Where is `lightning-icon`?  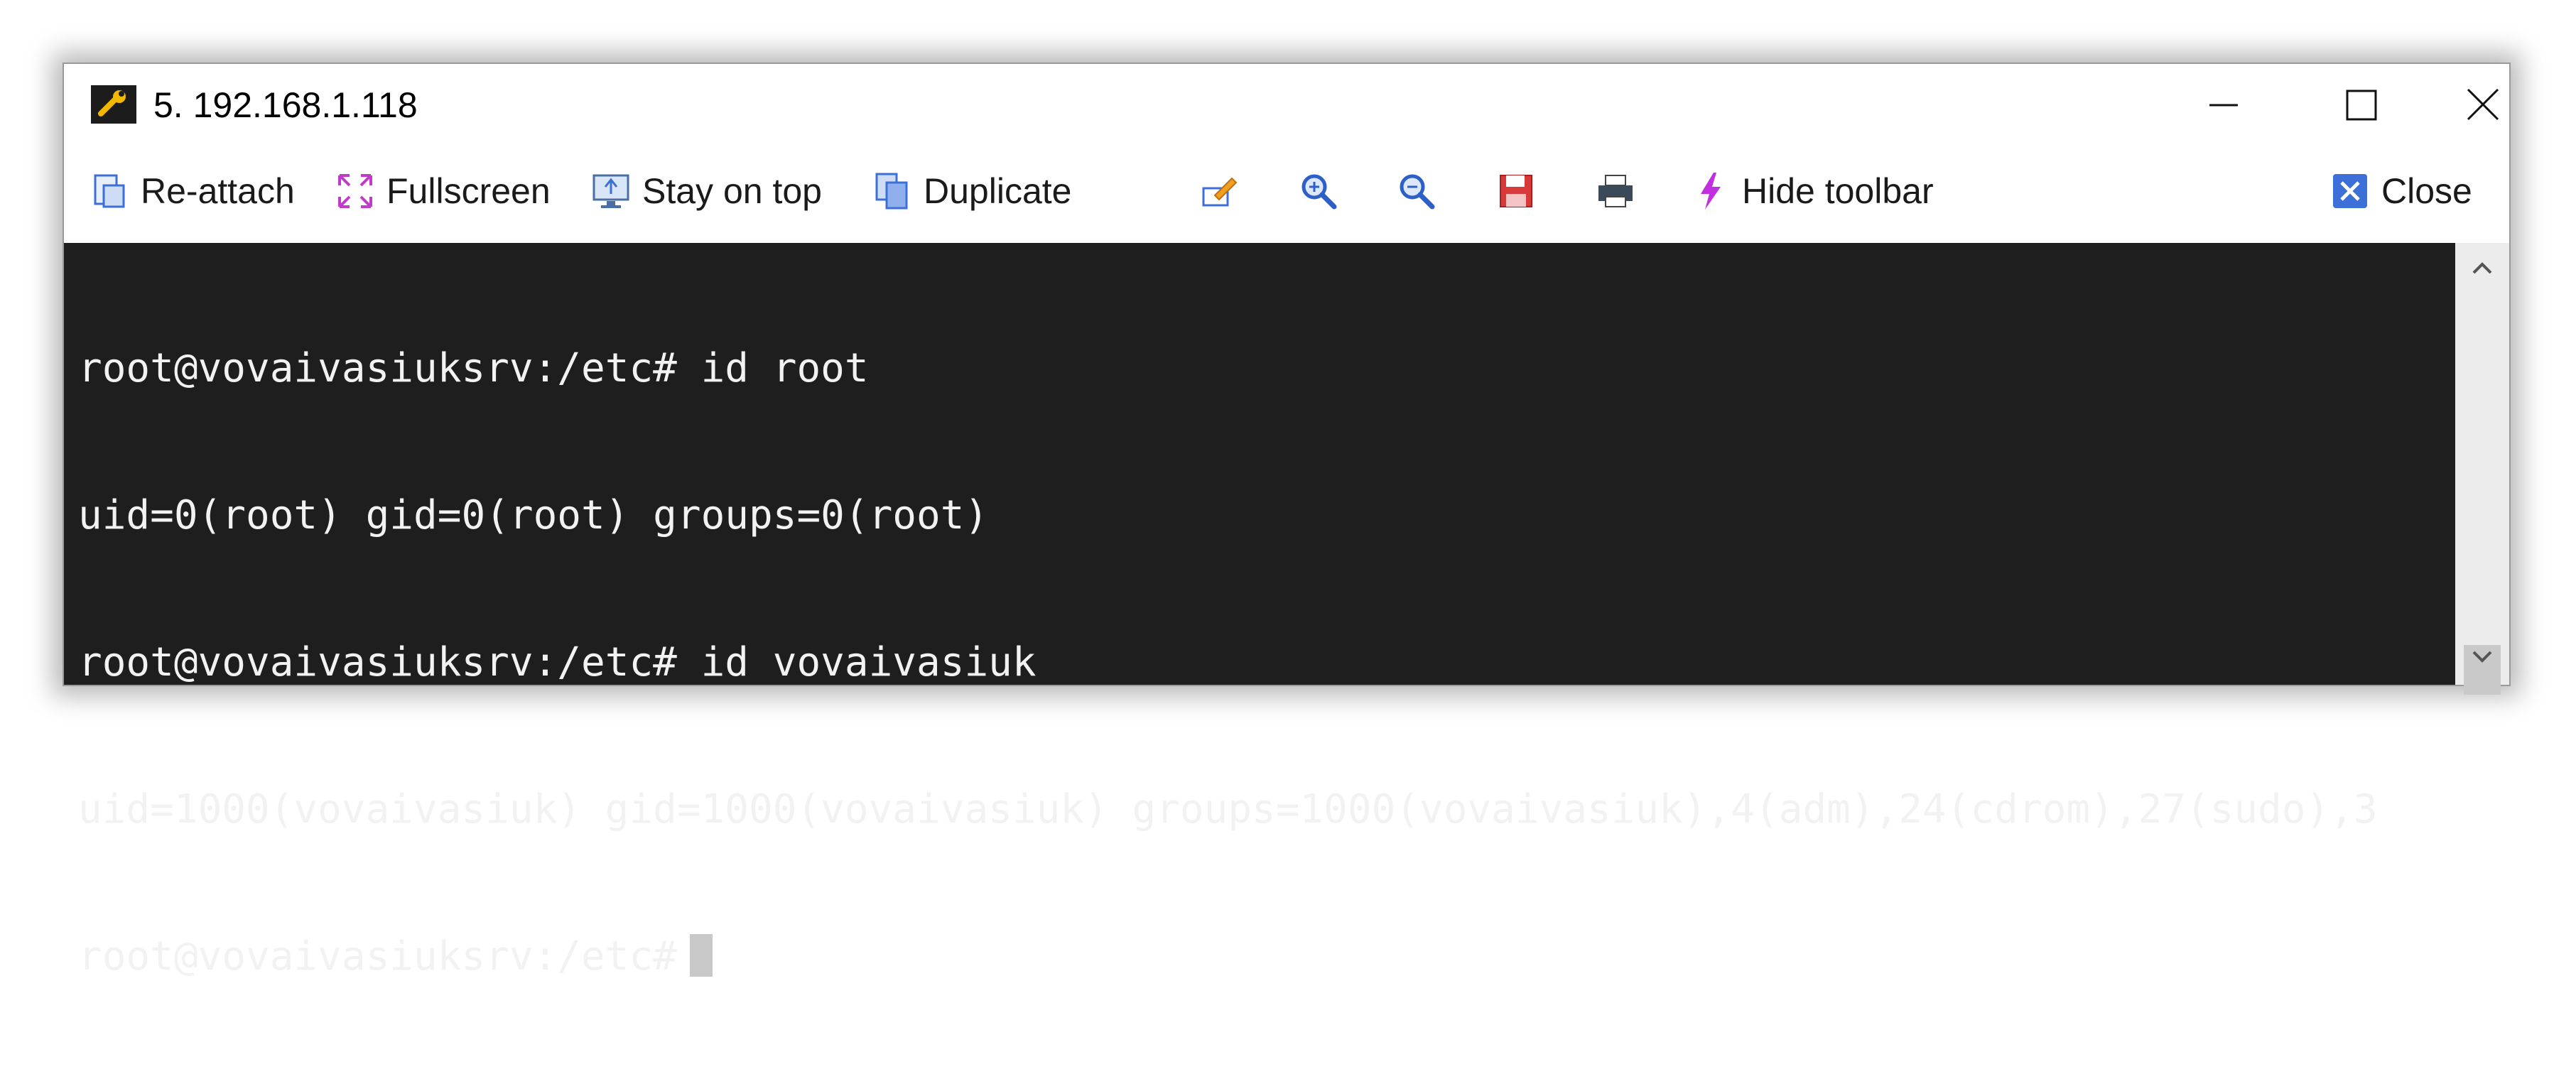
lightning-icon is located at coordinates (1711, 192).